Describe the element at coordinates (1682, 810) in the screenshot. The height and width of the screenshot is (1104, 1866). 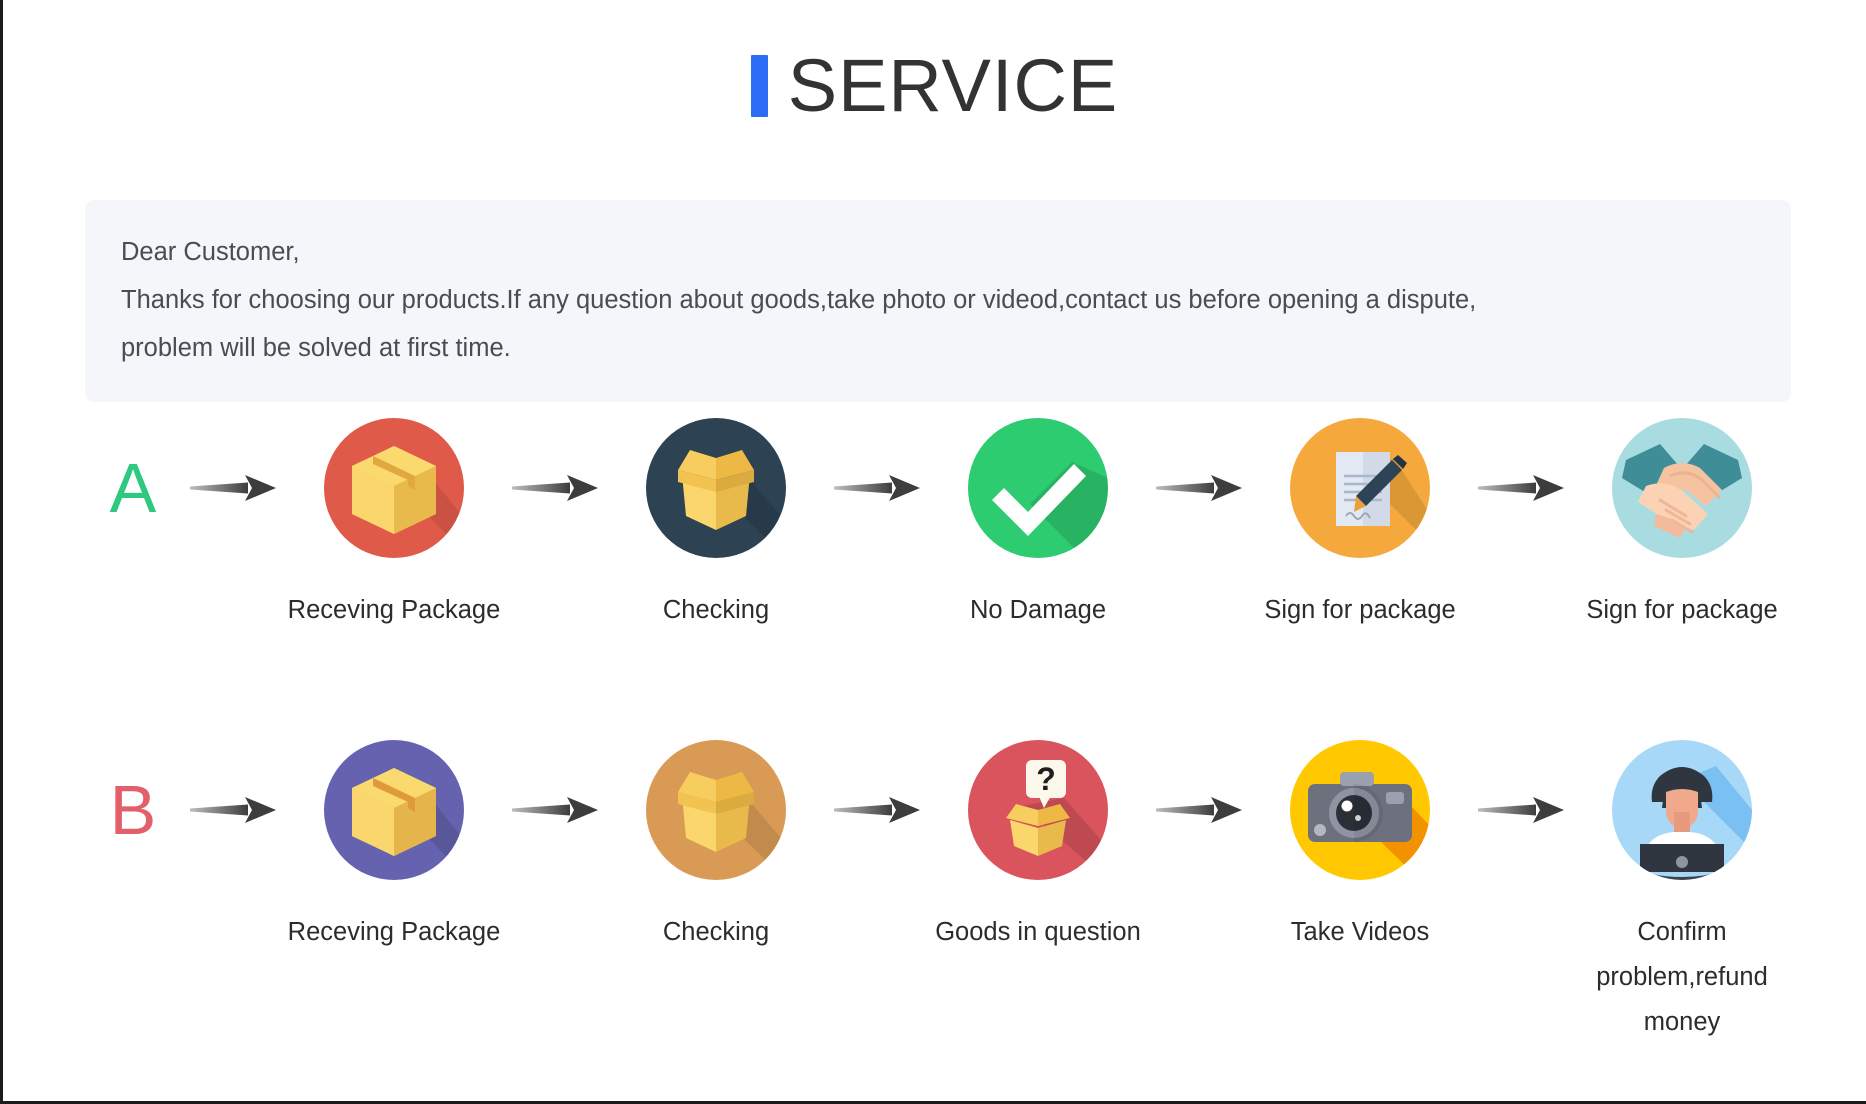
I see `support-person-icon` at that location.